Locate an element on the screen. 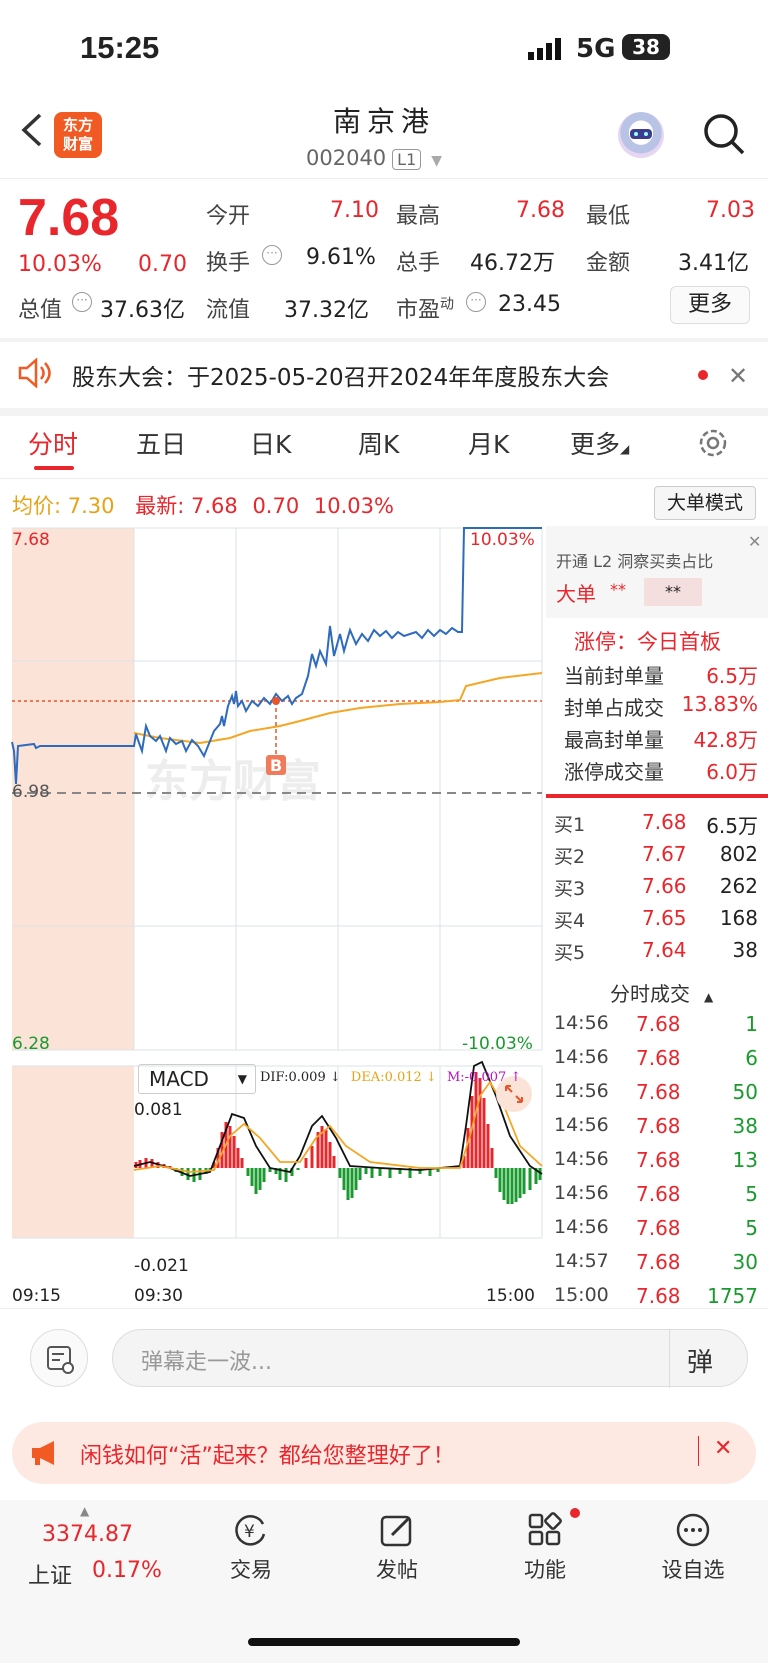 This screenshot has width=768, height=1663. chevron-up-icon: ▲ is located at coordinates (709, 997).